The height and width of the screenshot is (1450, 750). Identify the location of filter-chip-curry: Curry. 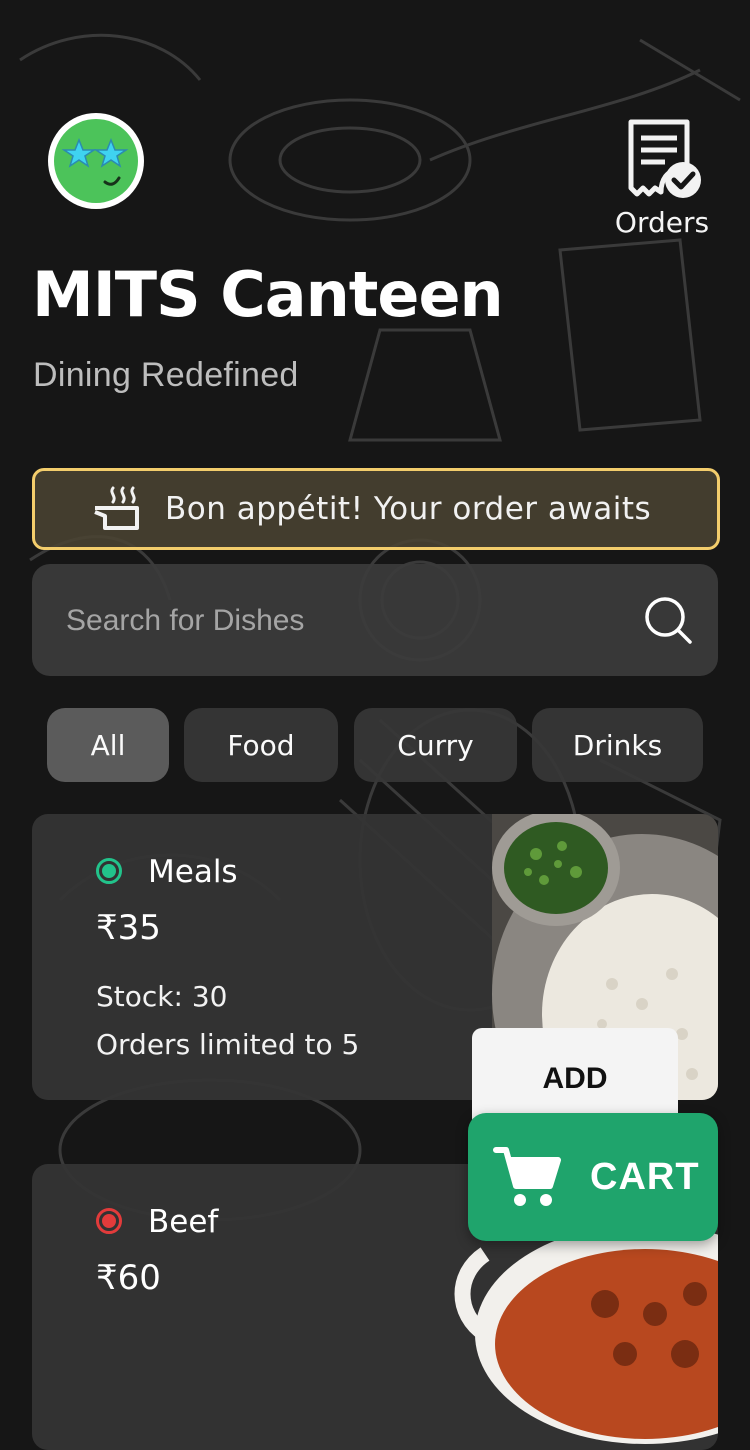
(435, 745).